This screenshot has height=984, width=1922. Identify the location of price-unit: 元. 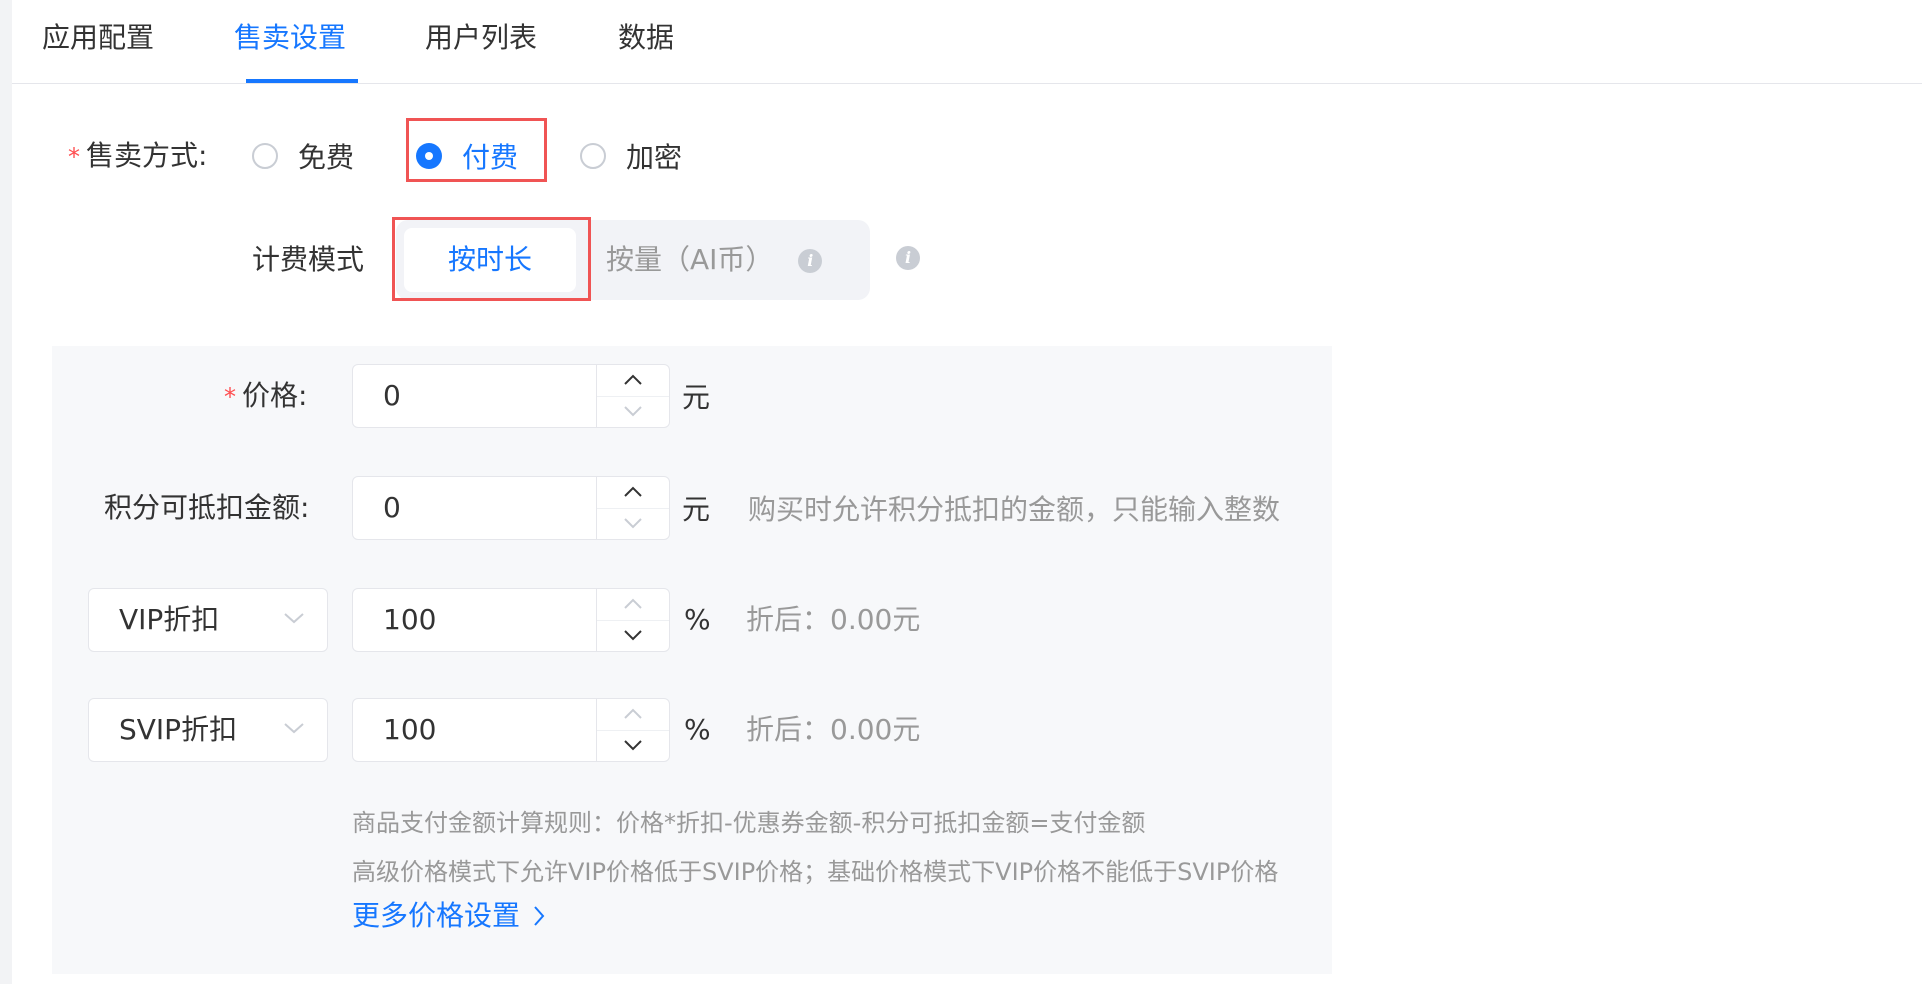
(696, 397).